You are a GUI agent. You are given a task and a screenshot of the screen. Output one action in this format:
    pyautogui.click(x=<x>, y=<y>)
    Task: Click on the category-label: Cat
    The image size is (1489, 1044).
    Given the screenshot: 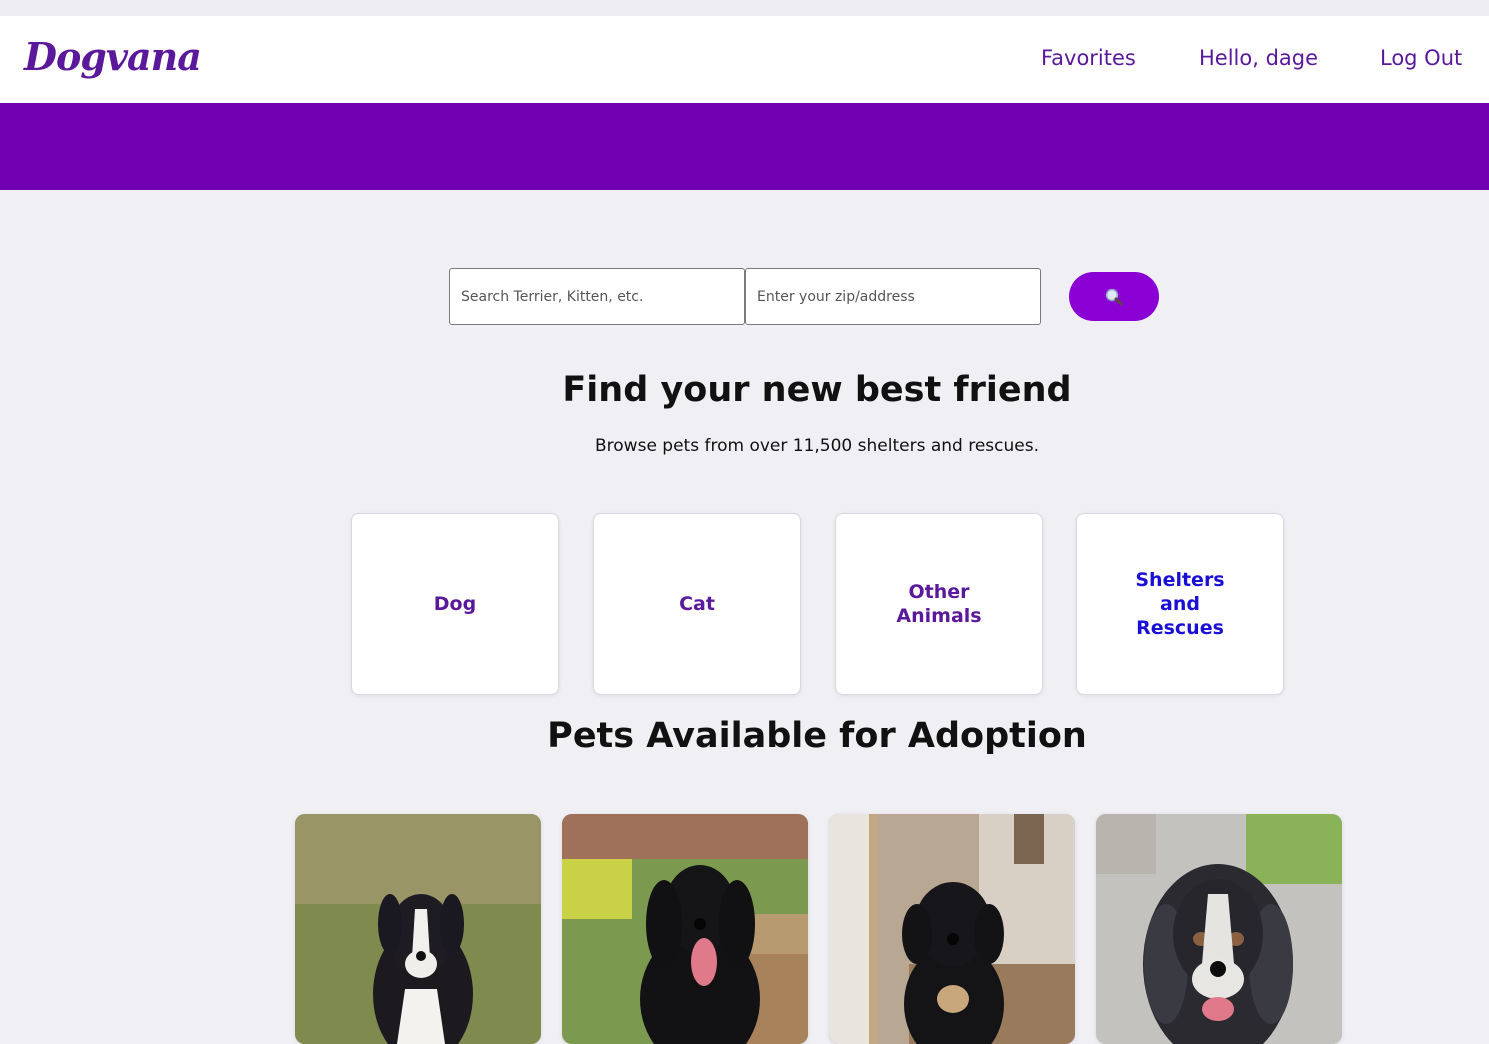 What is the action you would take?
    pyautogui.click(x=697, y=604)
    